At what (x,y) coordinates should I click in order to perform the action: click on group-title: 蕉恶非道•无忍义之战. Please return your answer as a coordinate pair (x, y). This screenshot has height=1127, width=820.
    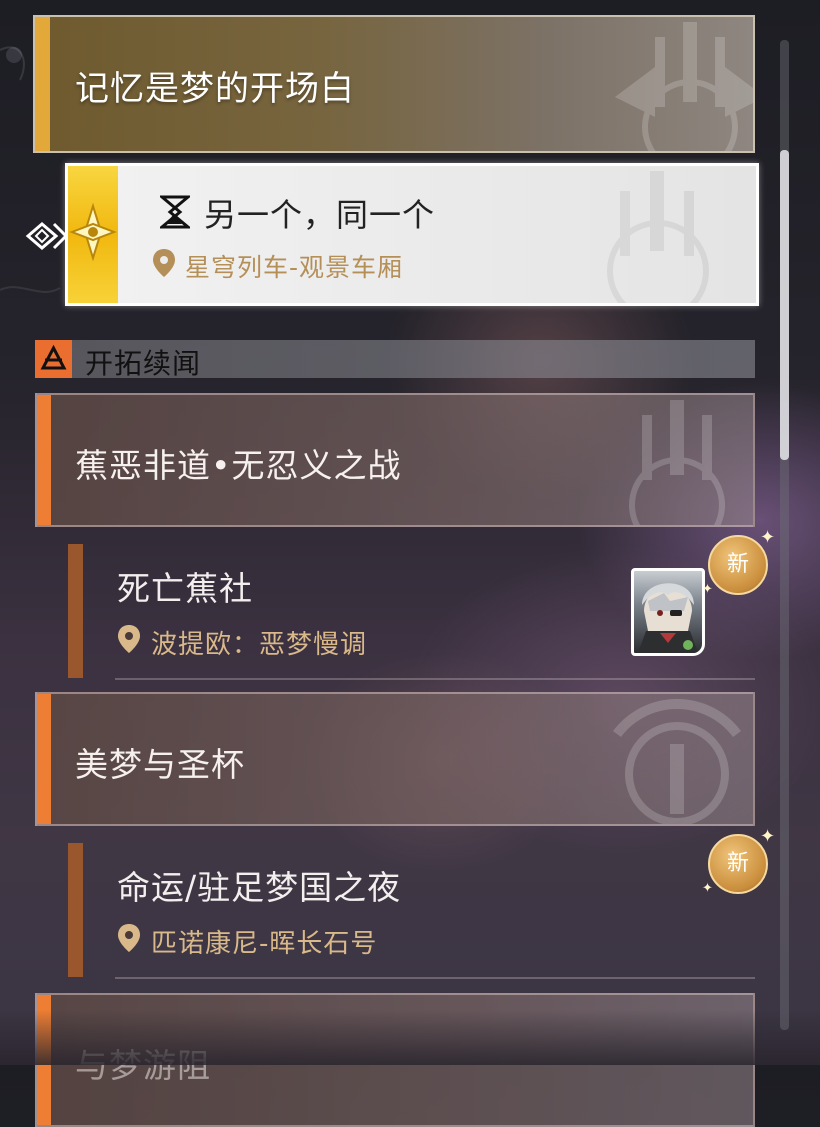
    Looking at the image, I should click on (238, 465).